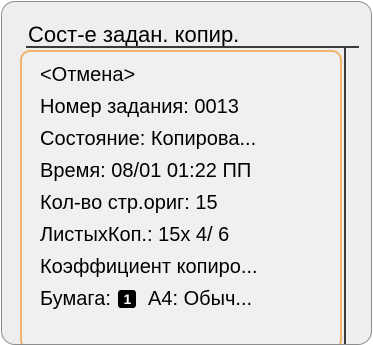 The width and height of the screenshot is (373, 345). Describe the element at coordinates (352, 47) in the screenshot. I see `scrollbar-thumb` at that location.